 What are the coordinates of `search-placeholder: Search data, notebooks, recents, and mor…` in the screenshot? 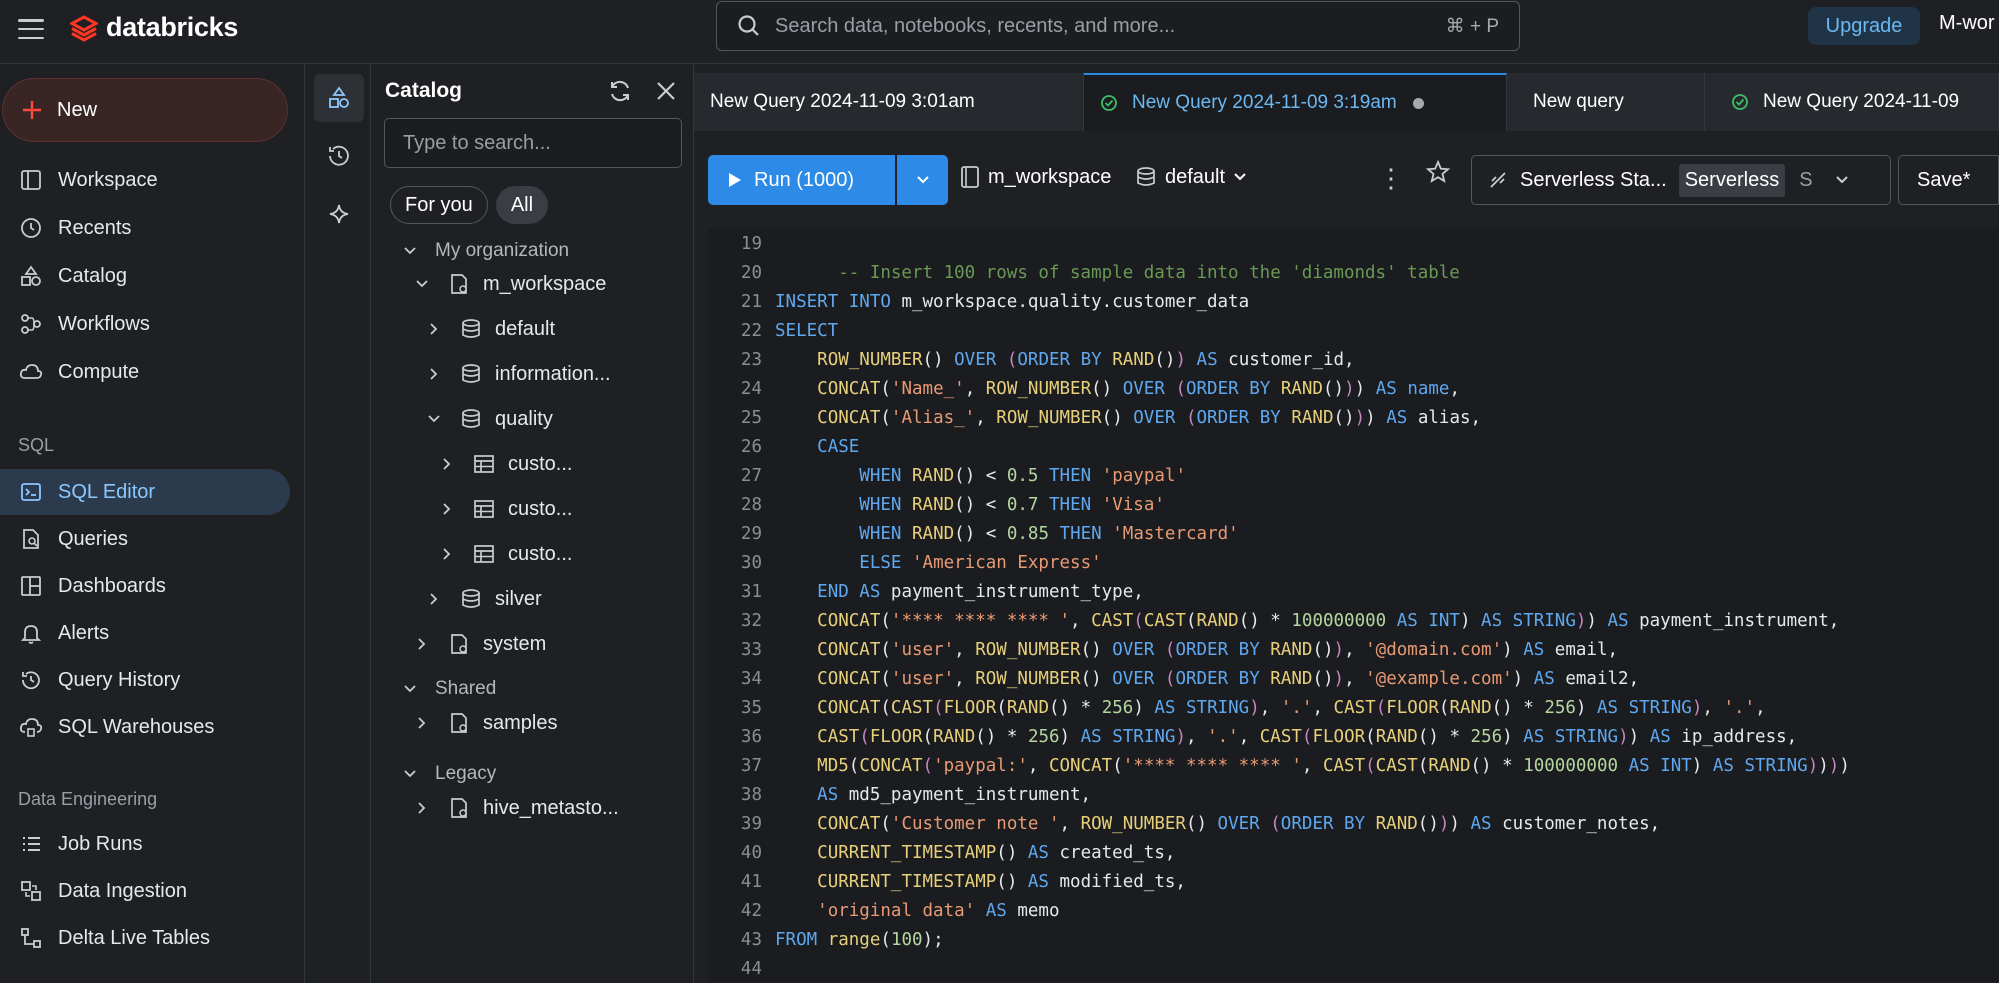 It's located at (975, 25).